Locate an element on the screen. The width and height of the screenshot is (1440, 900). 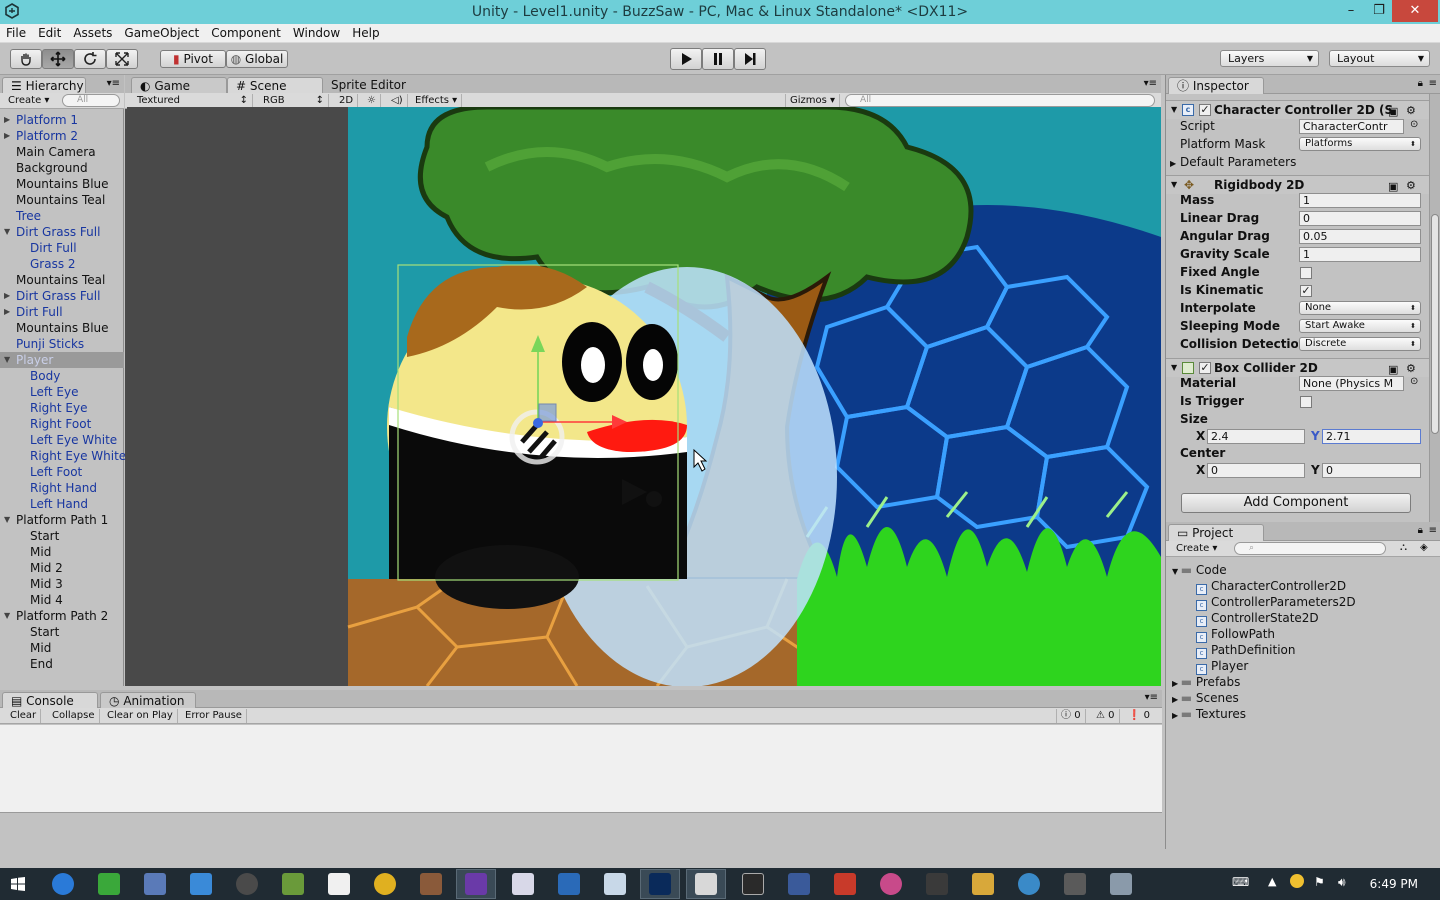
project-folder: ▶ ▬ Prefabs is located at coordinates (1206, 682).